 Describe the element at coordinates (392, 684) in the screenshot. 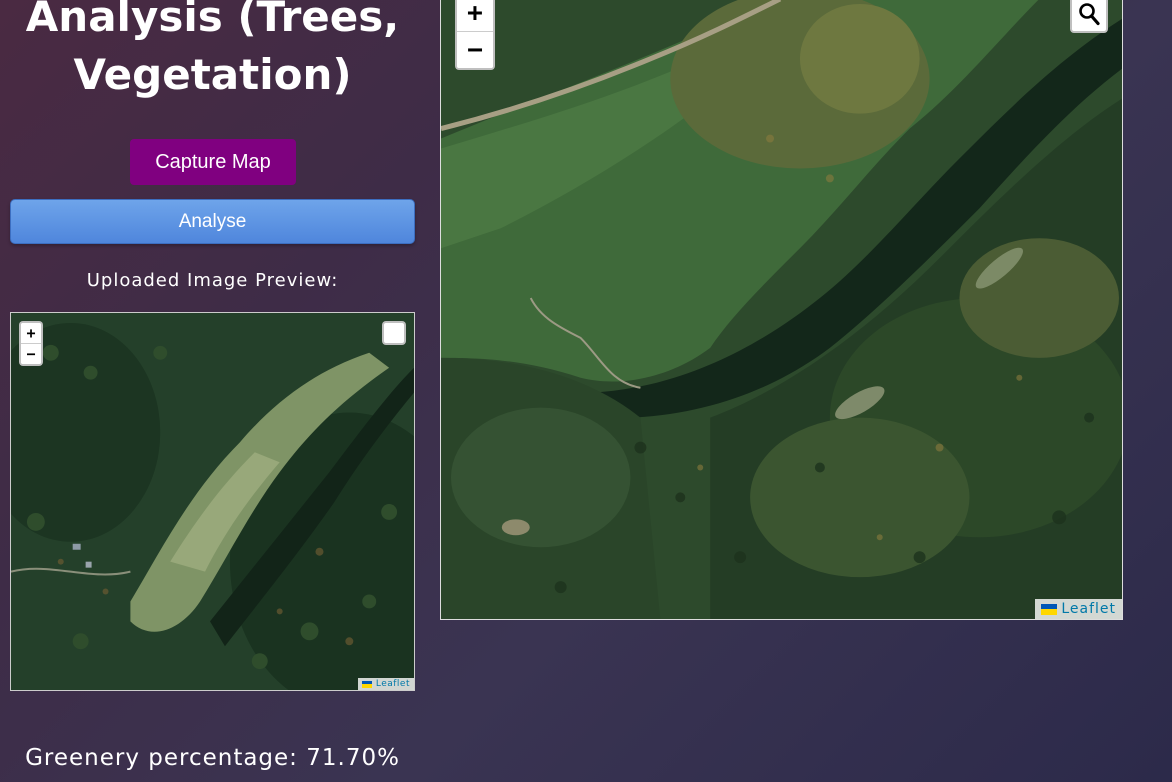

I see `preview-attribution-text: Leaflet` at that location.